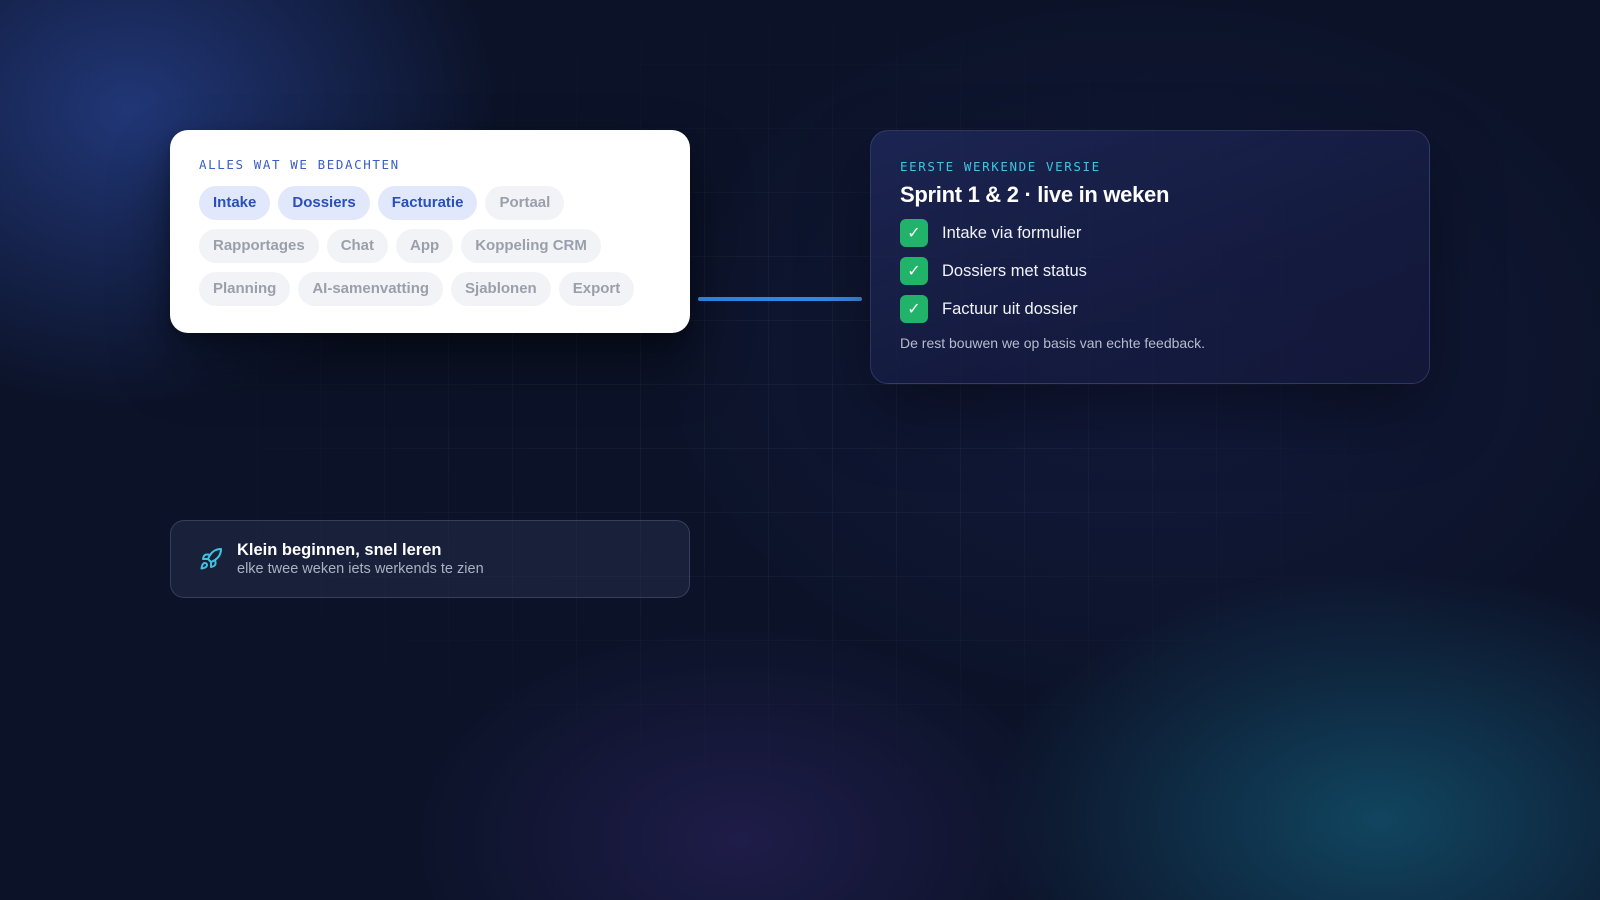  Describe the element at coordinates (596, 289) in the screenshot. I see `feature-chip-export: Export` at that location.